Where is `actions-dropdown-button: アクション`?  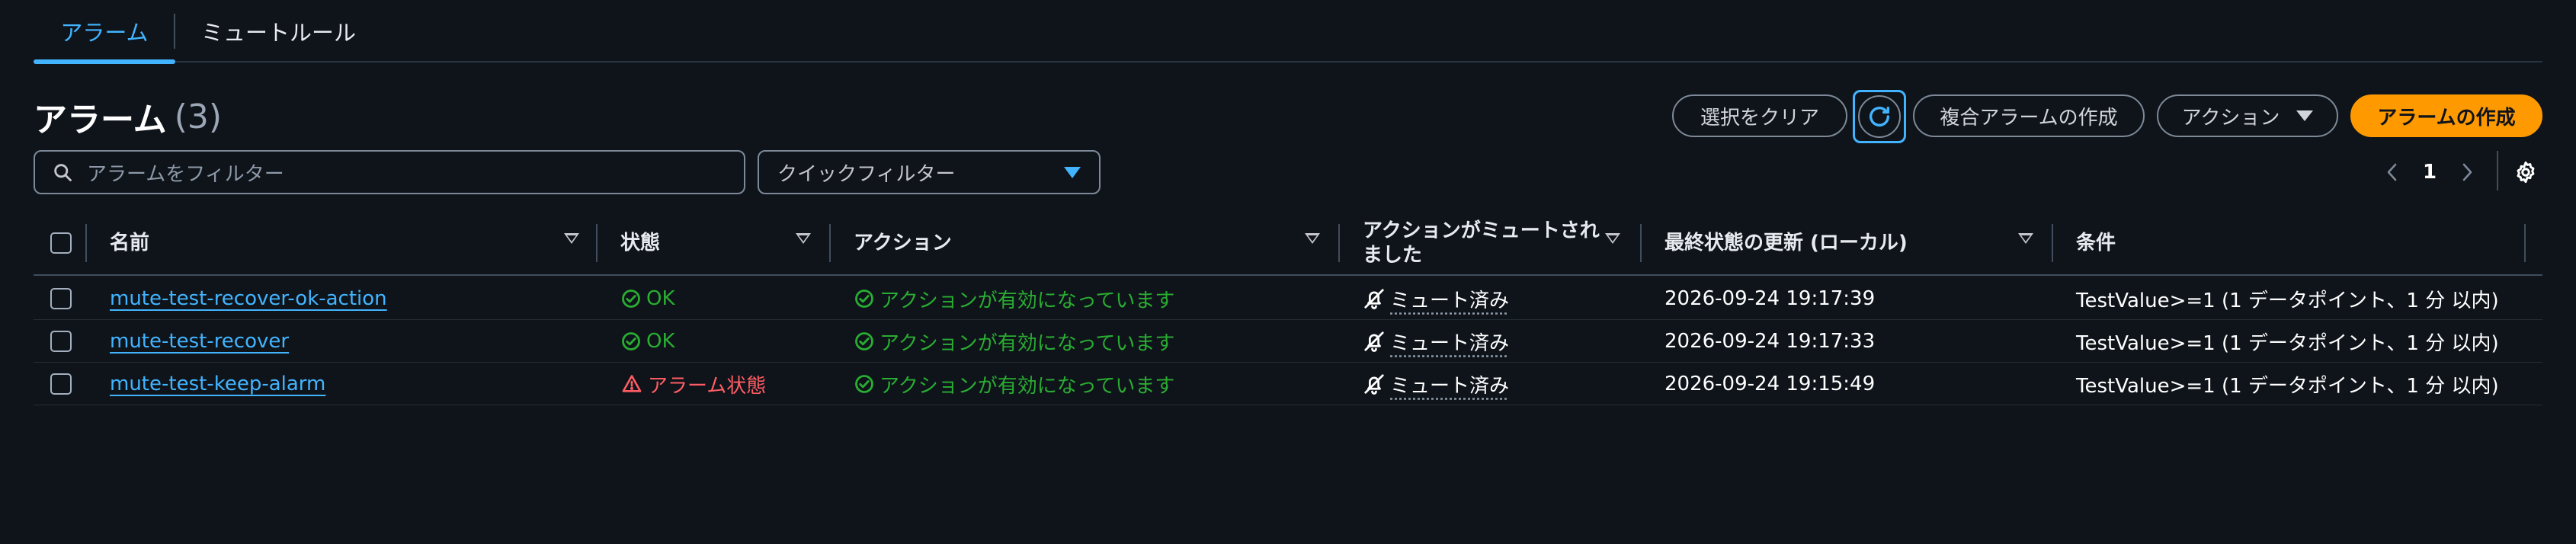
actions-dropdown-button: アクション is located at coordinates (2247, 115).